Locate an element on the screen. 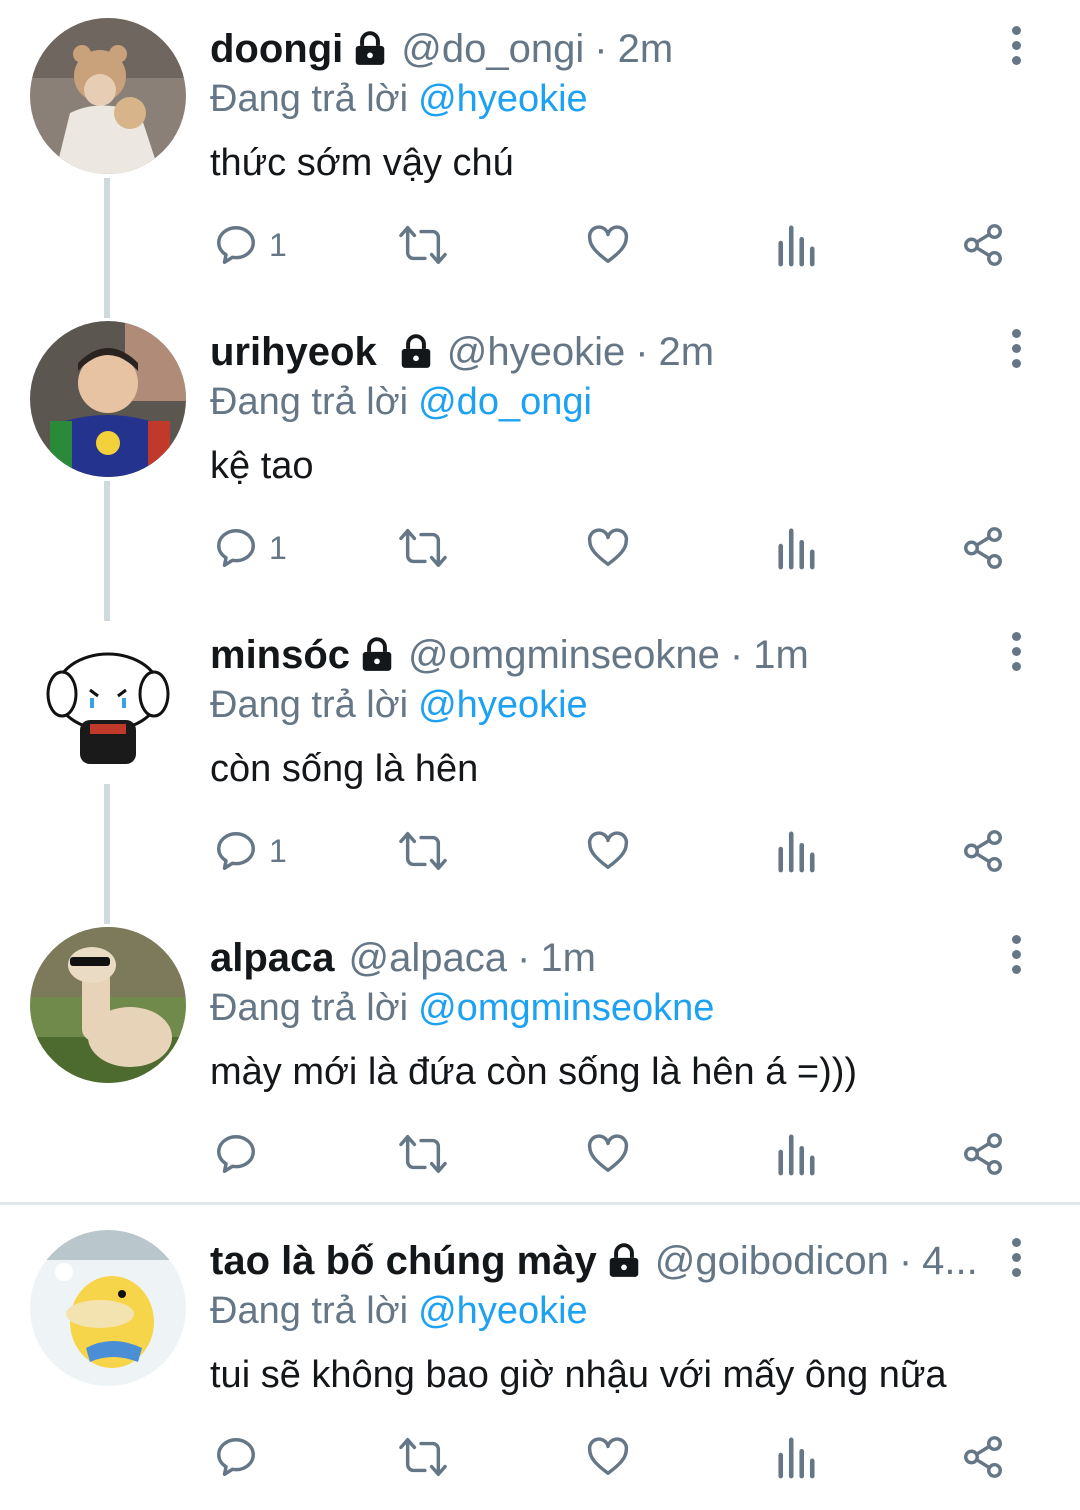  user-handle: @do_ongi is located at coordinates (492, 49).